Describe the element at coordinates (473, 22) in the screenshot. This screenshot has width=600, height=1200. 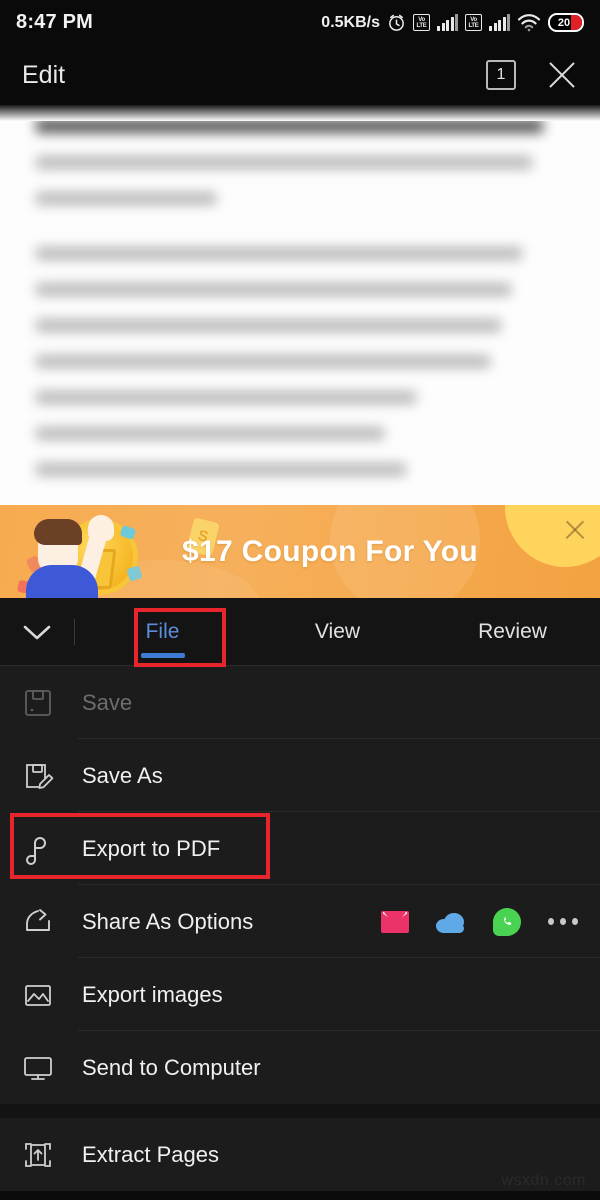
I see `sim2-volte-icon: Vo LTE` at that location.